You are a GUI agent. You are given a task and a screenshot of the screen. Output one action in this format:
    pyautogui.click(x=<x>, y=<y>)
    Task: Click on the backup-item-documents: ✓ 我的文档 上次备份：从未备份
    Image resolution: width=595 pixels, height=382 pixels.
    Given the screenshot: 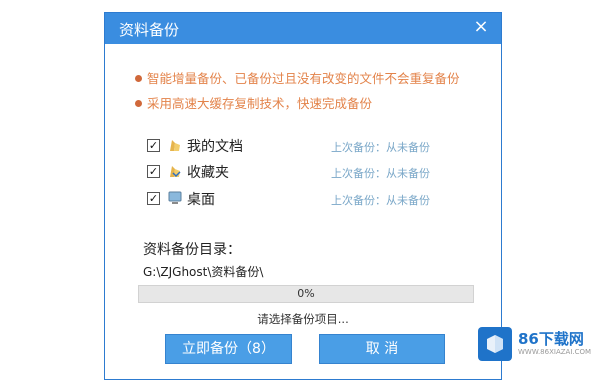 What is the action you would take?
    pyautogui.click(x=297, y=146)
    